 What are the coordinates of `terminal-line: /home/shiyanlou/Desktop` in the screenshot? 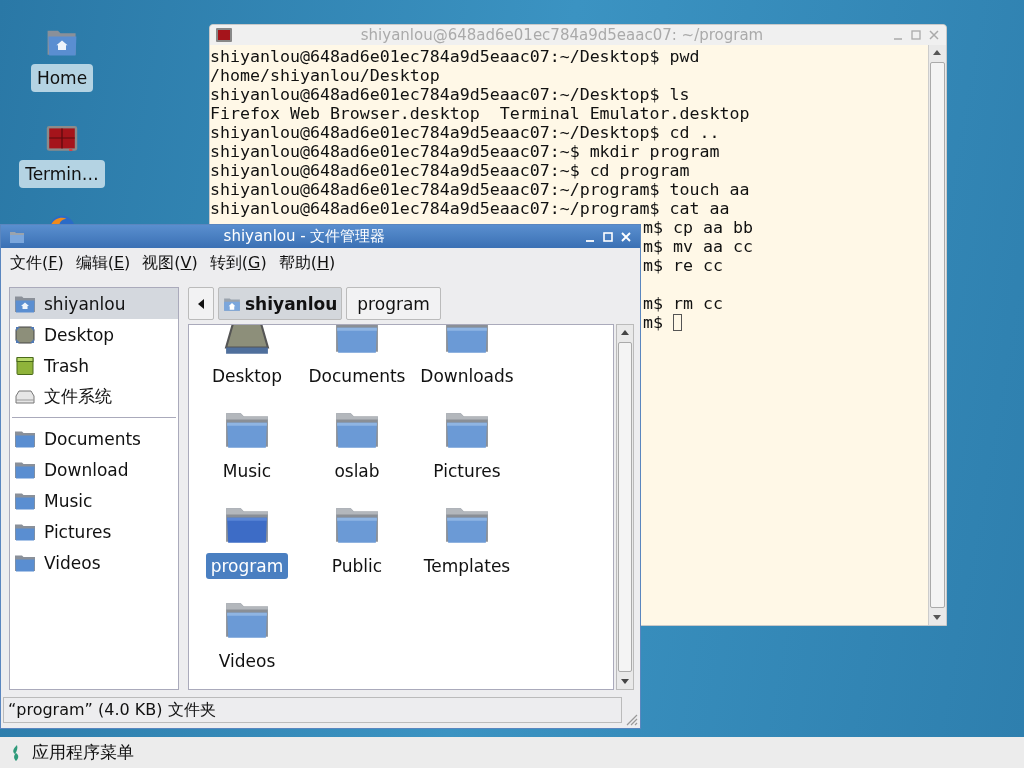 It's located at (325, 75).